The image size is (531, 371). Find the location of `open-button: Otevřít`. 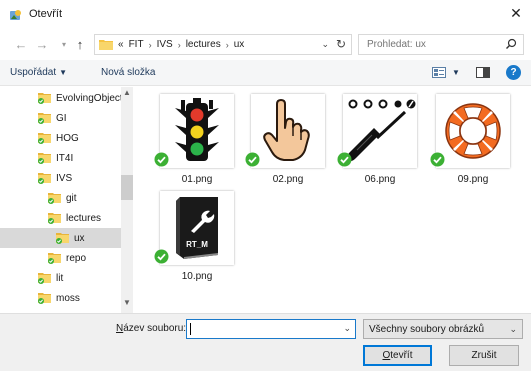

open-button: Otevřít is located at coordinates (397, 355).